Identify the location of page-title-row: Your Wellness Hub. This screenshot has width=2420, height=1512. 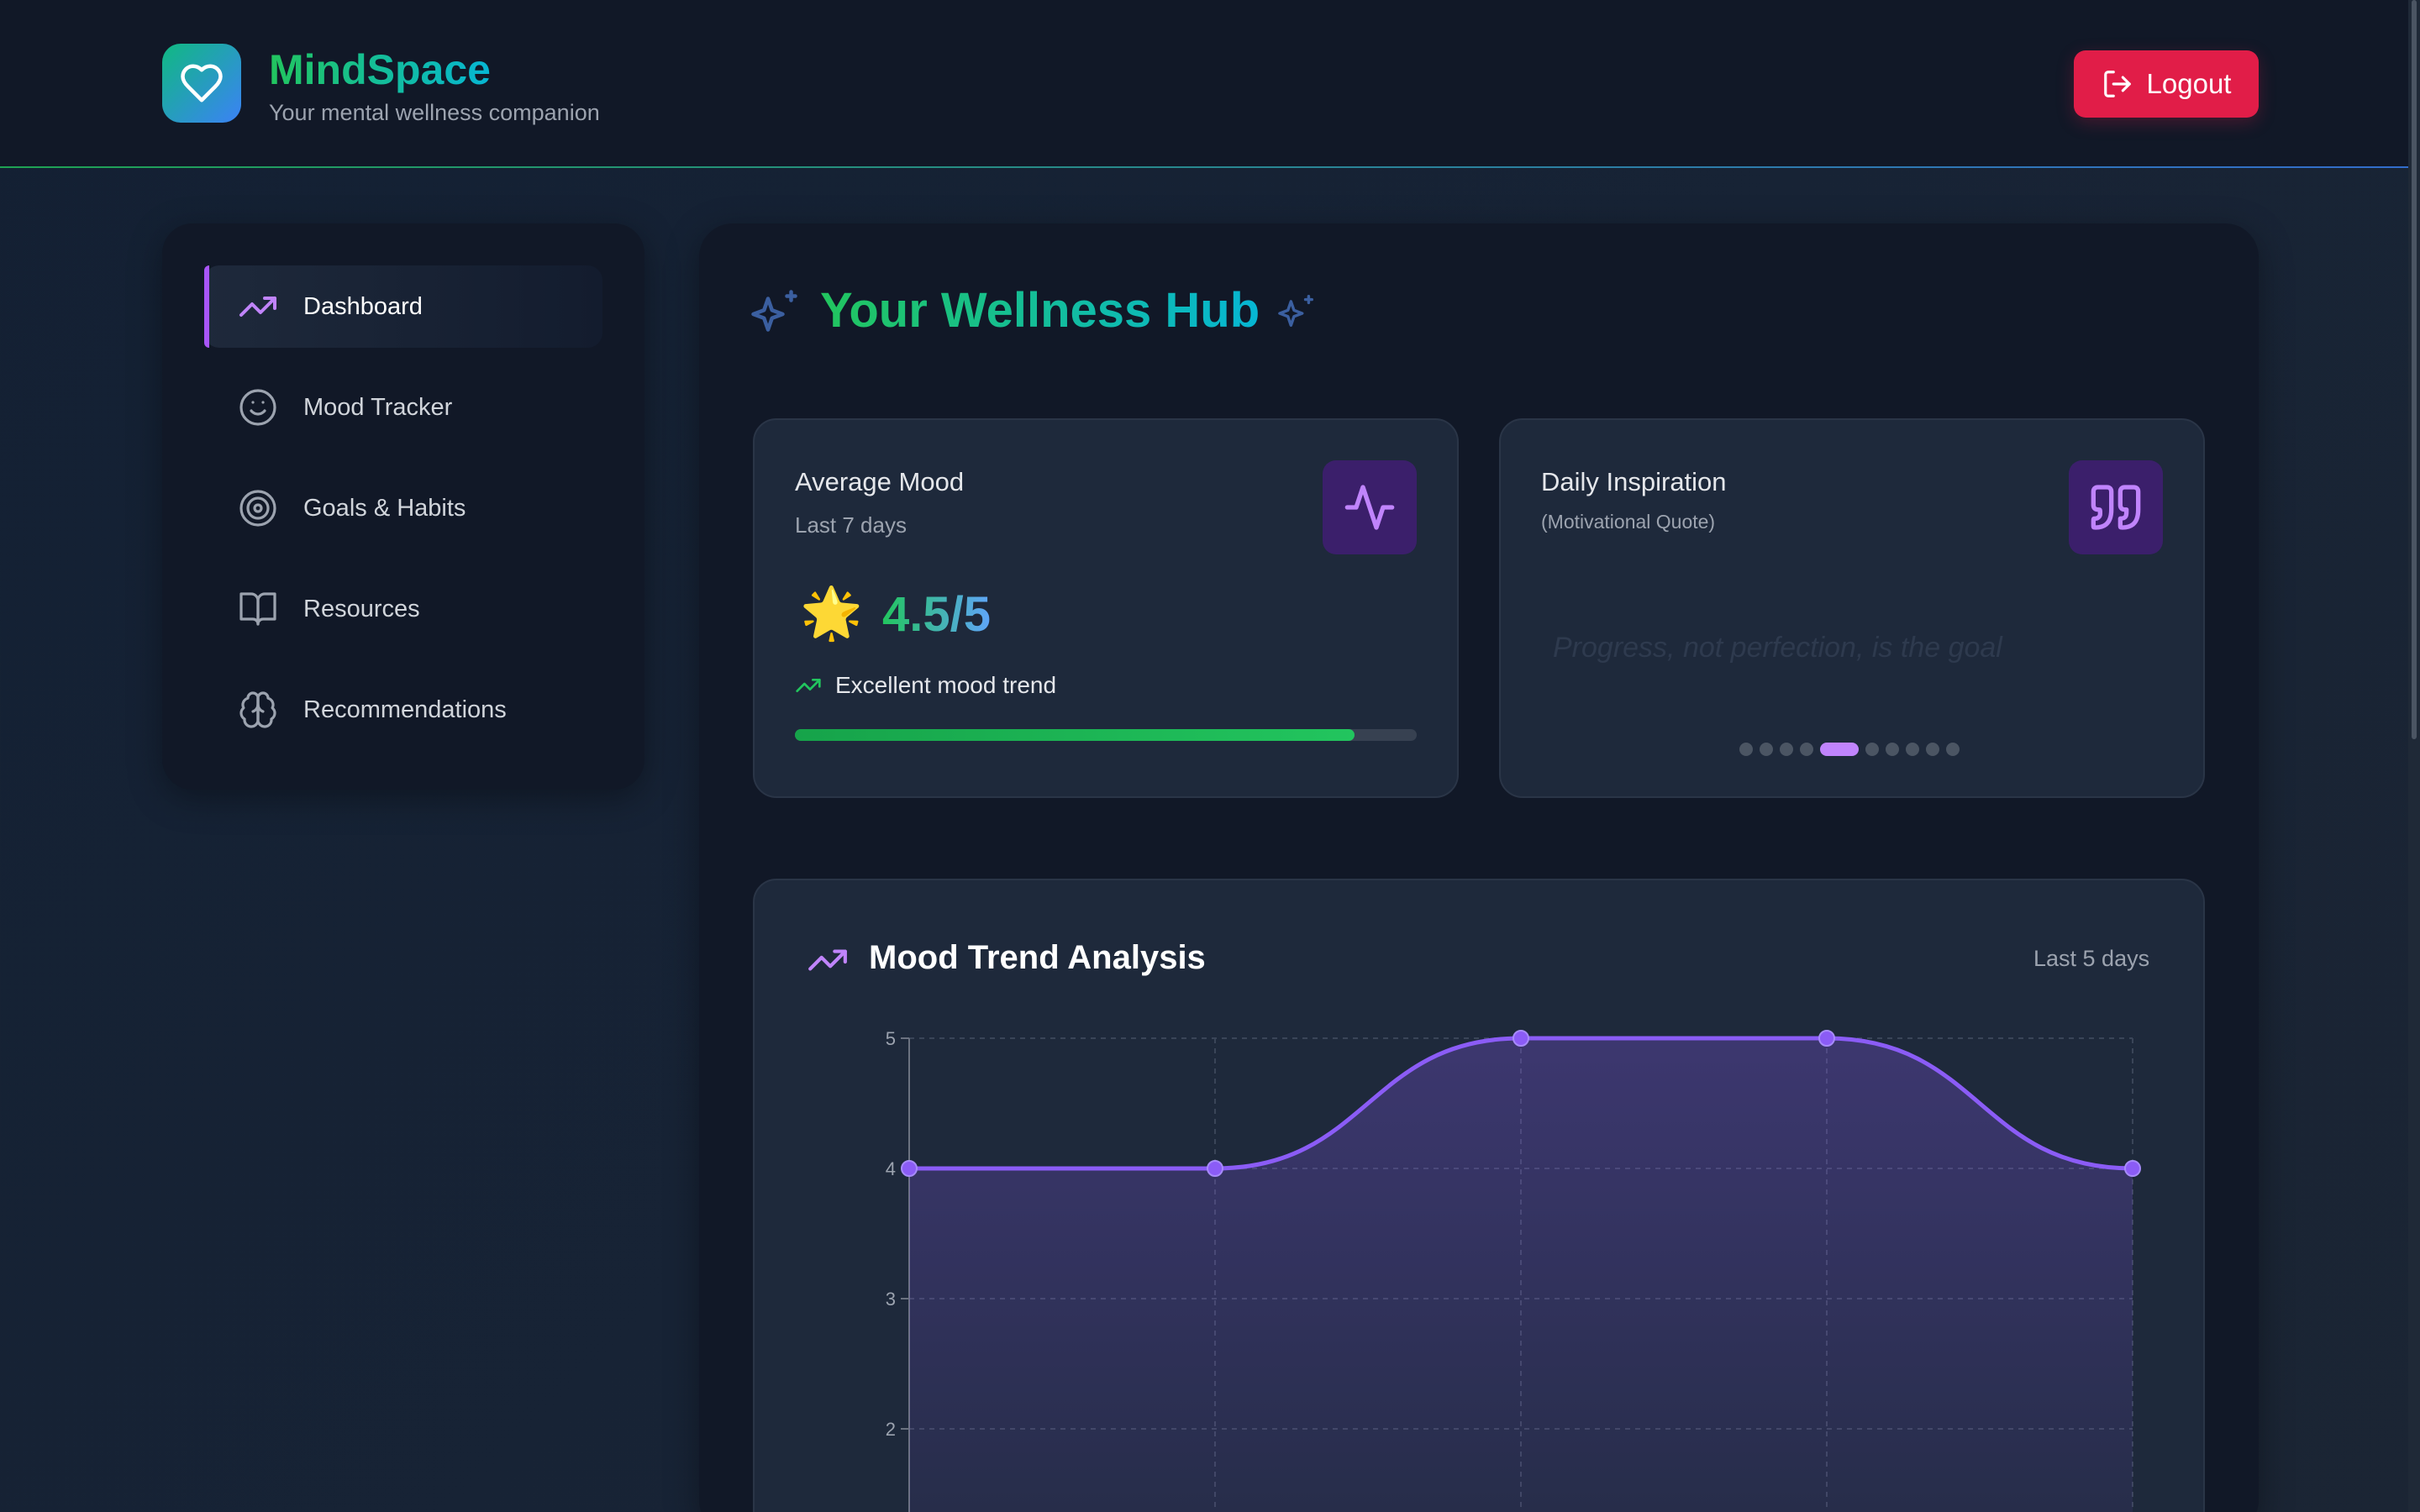
(1034, 310).